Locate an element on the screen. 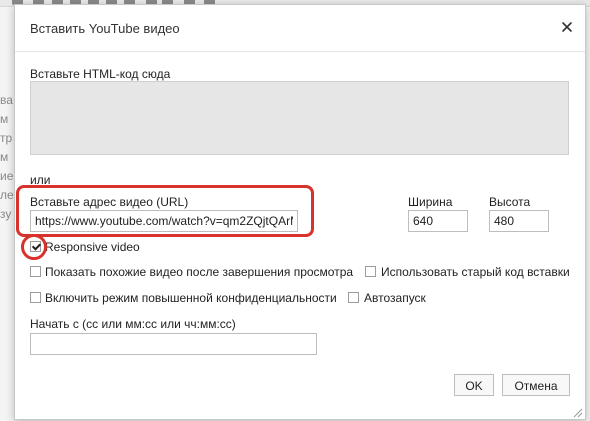 The height and width of the screenshot is (421, 590). dialog-title: Вставить YouTube видео is located at coordinates (105, 28).